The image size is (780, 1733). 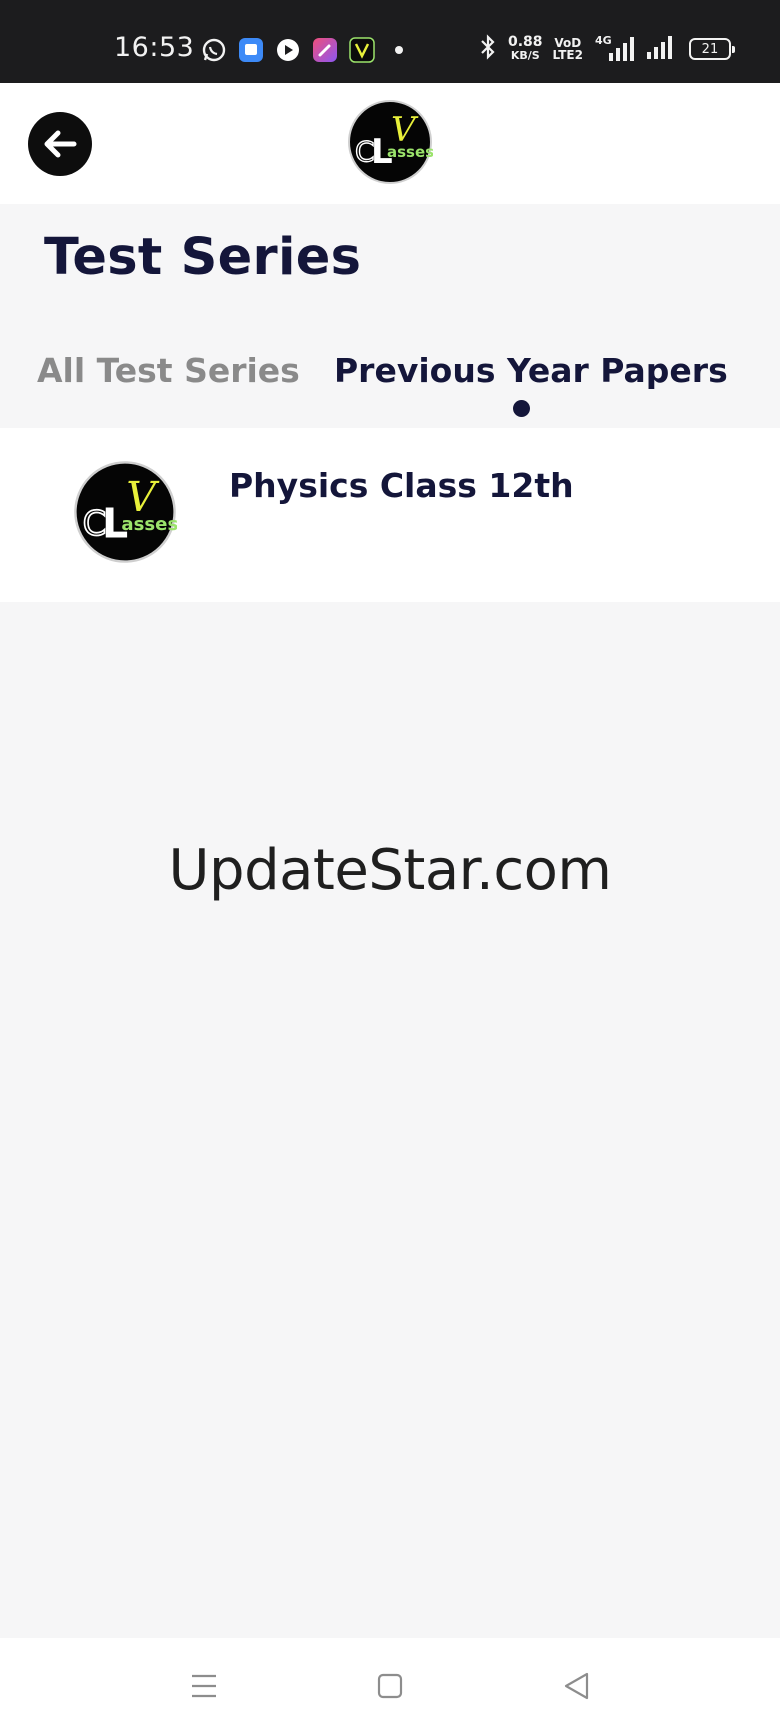 I want to click on item-logo-letters-rest: asses, so click(x=149, y=524).